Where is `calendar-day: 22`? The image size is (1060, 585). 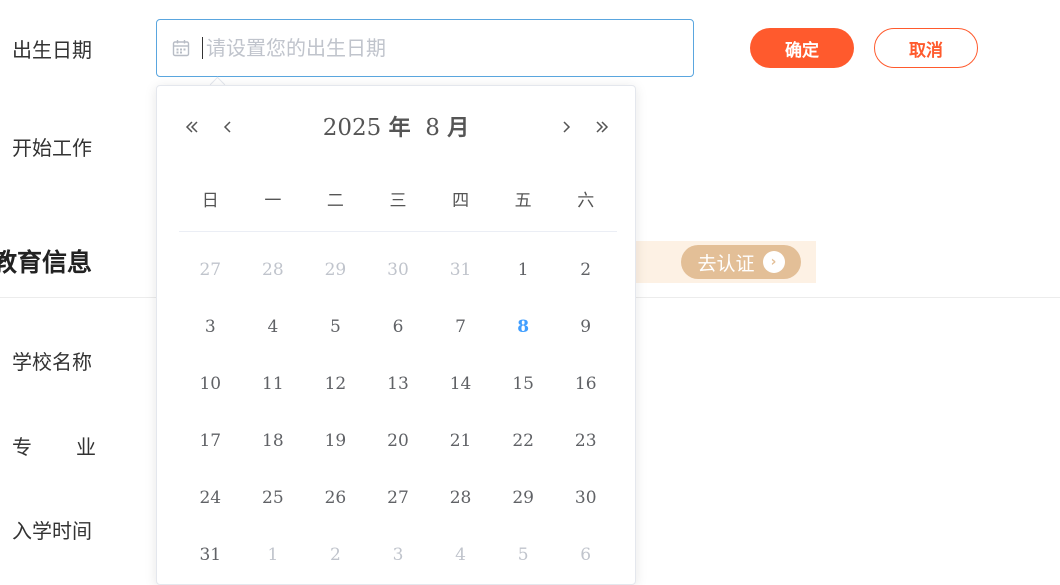
calendar-day: 22 is located at coordinates (523, 440).